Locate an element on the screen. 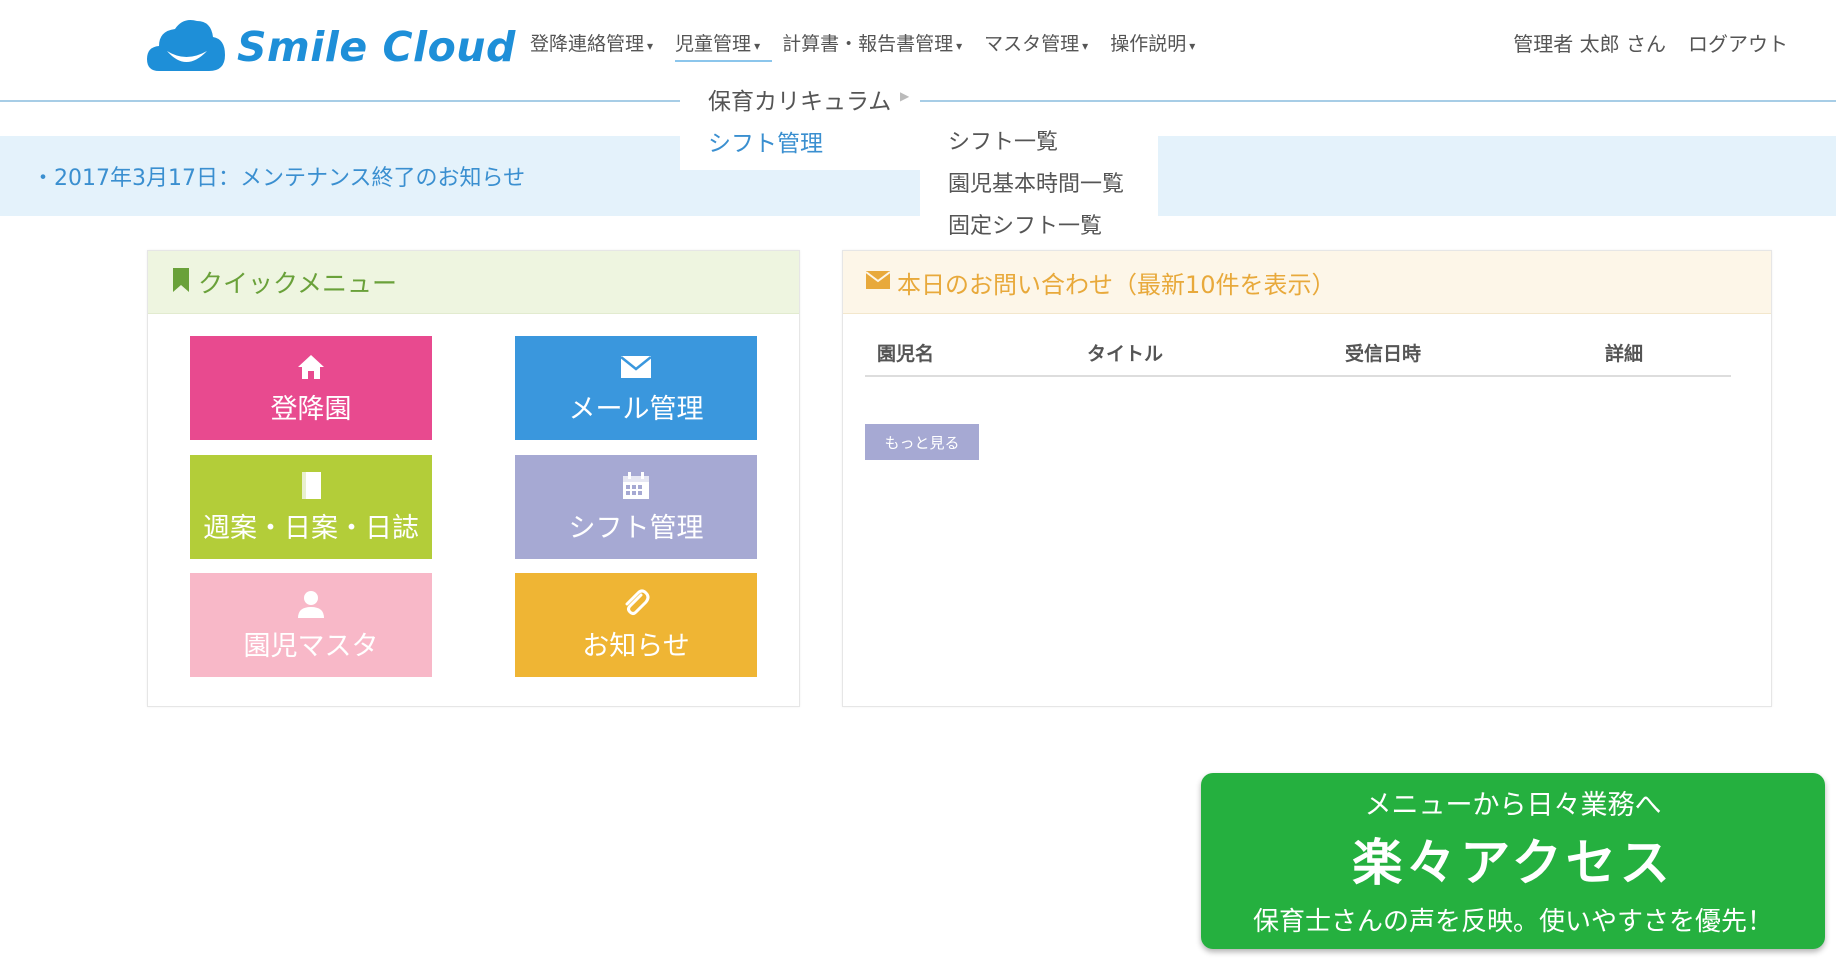  nav-item-help: 操作説明 ▾ is located at coordinates (1158, 44).